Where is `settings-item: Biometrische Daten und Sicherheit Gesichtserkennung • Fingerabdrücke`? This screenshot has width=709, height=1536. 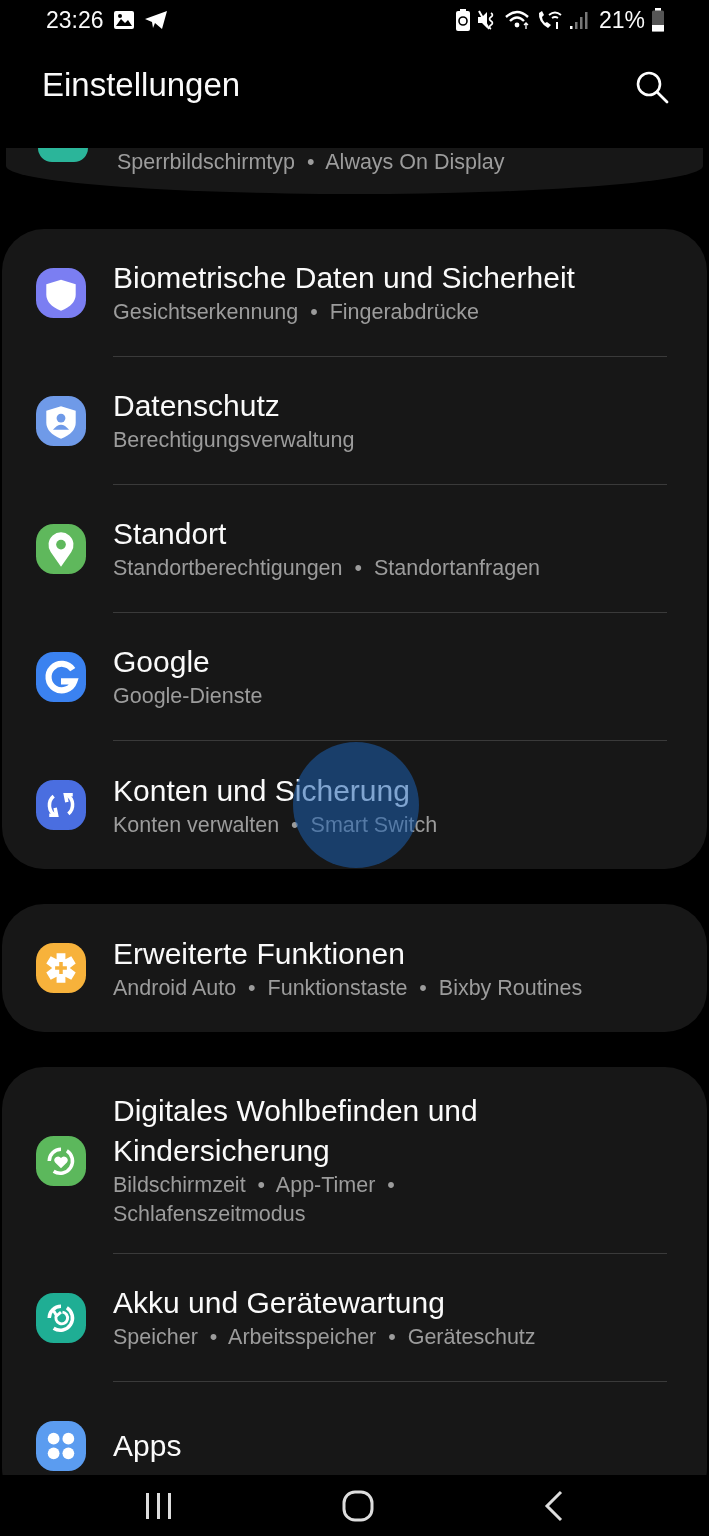
settings-item: Biometrische Daten und Sicherheit Gesichtserkennung • Fingerabdrücke is located at coordinates (354, 293).